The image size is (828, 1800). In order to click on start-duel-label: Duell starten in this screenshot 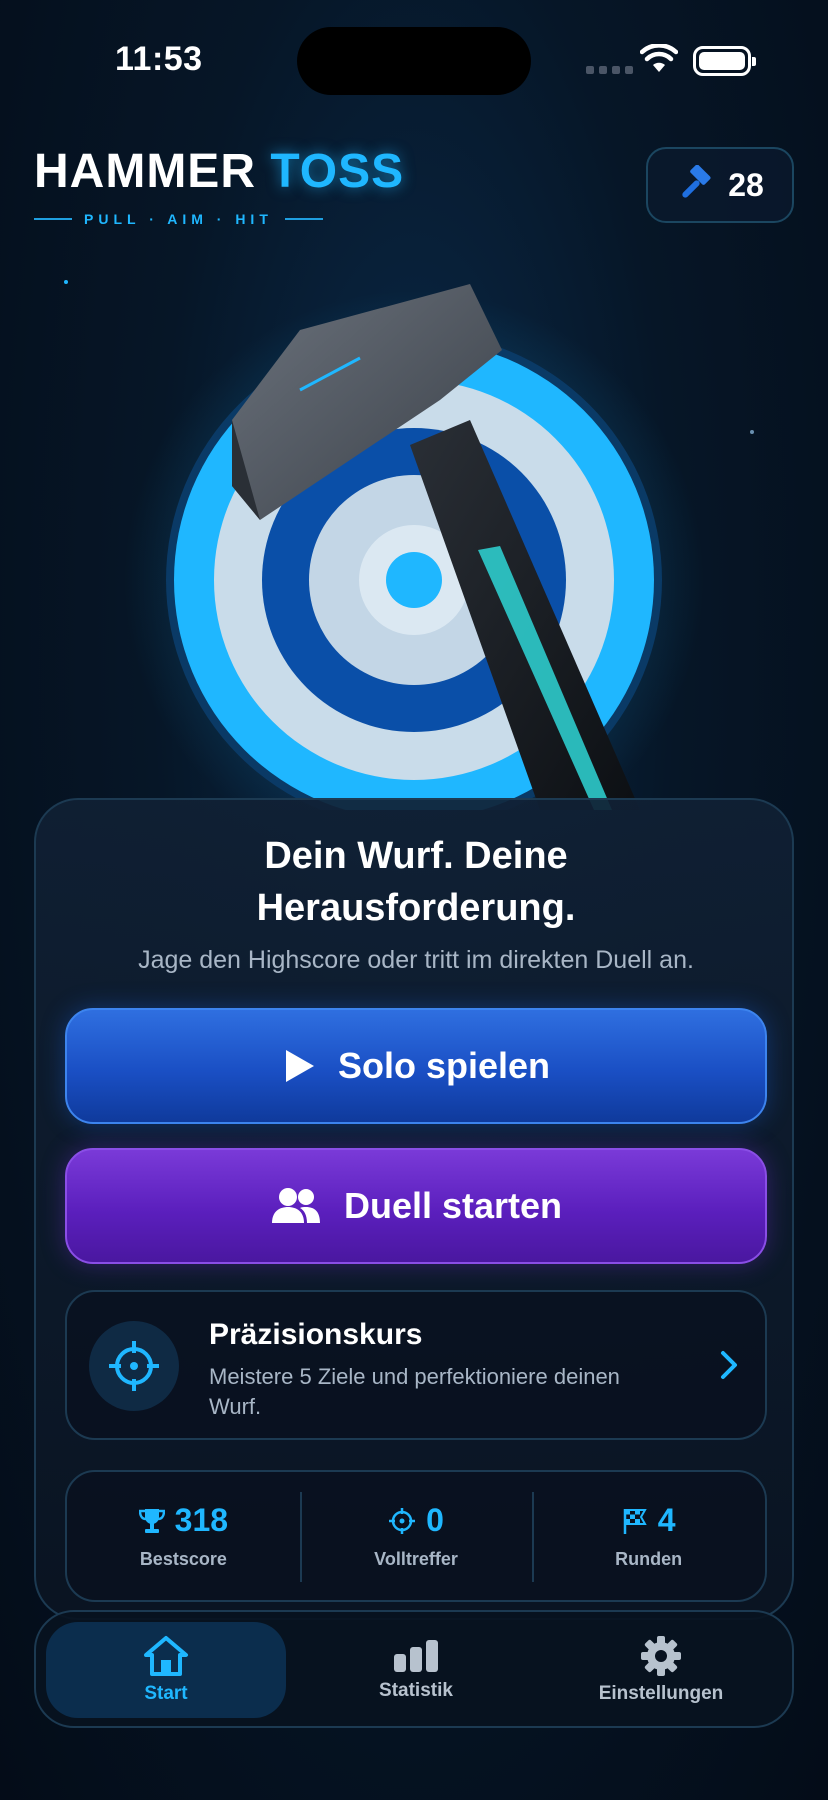, I will do `click(453, 1205)`.